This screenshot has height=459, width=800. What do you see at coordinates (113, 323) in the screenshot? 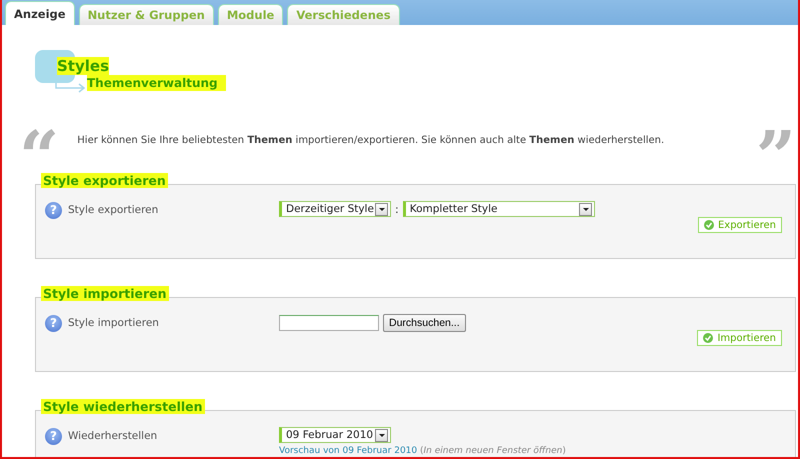
I see `field-label: Style importieren` at bounding box center [113, 323].